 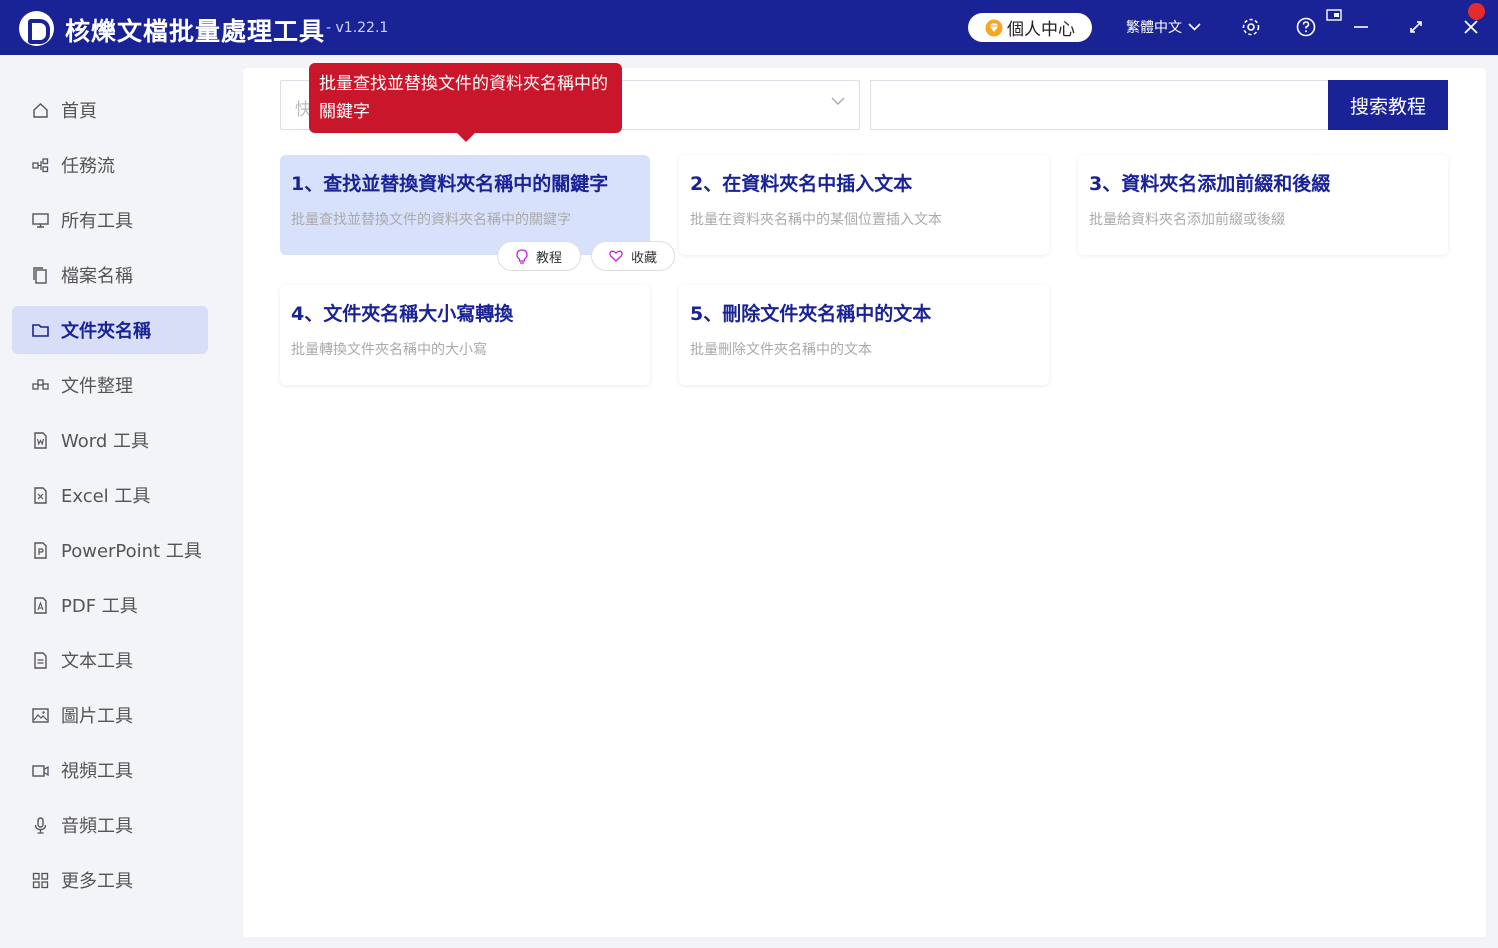 What do you see at coordinates (389, 350) in the screenshot?
I see `card-description: 批量轉換文件夾名稱中的大小寫` at bounding box center [389, 350].